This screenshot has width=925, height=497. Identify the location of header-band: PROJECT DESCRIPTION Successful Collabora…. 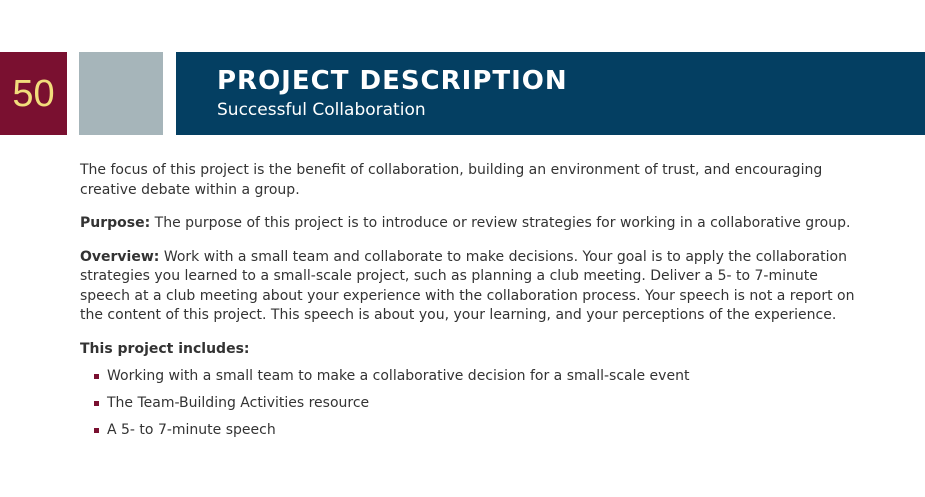
(550, 93).